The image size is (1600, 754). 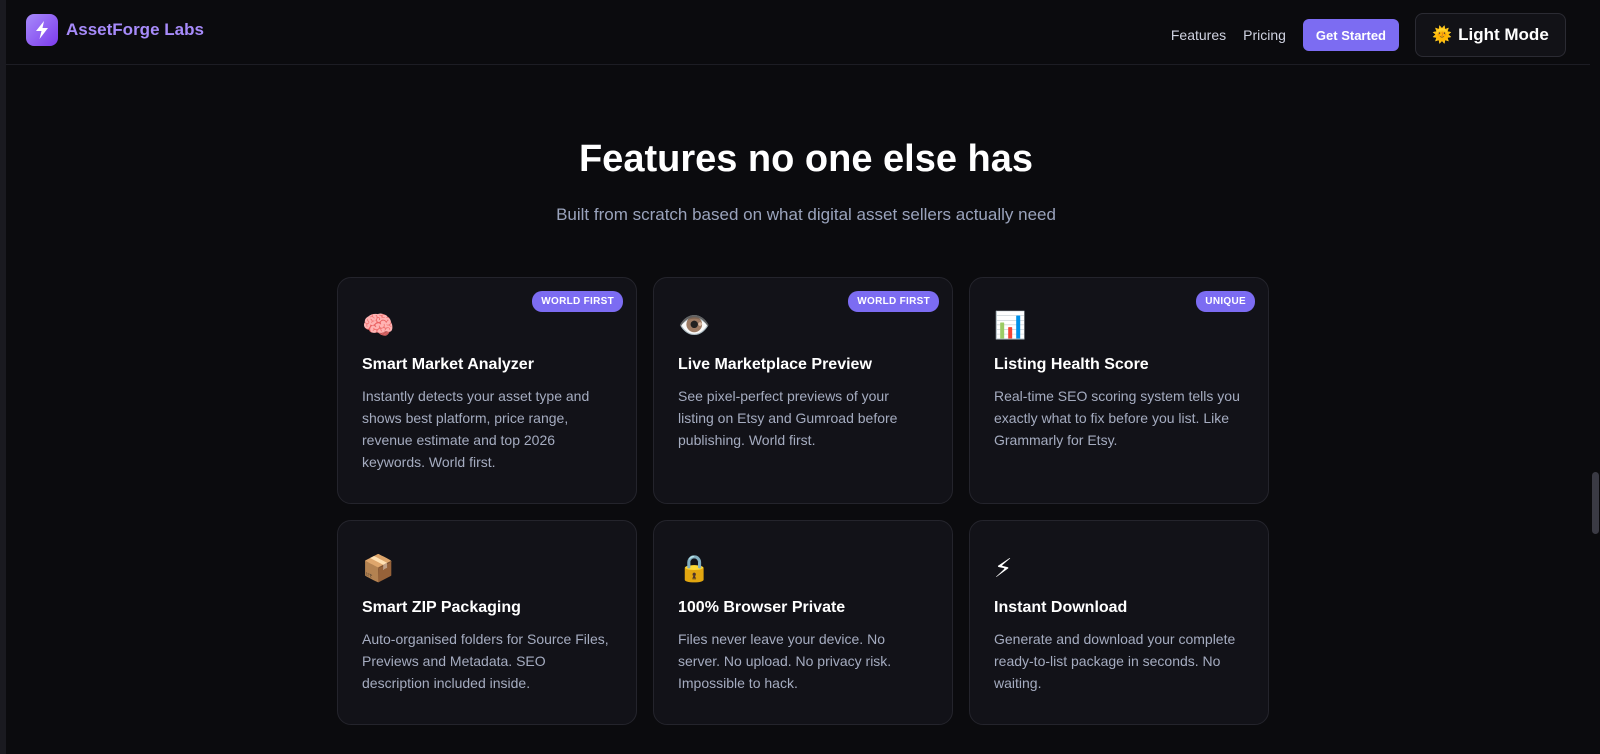 I want to click on feature-title: Instant Download, so click(x=1061, y=607).